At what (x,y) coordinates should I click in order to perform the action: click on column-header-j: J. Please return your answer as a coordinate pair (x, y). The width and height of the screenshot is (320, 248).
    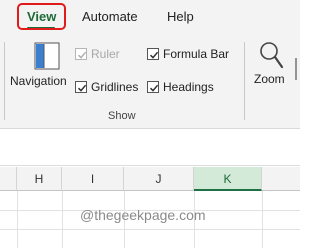
    Looking at the image, I should click on (159, 179).